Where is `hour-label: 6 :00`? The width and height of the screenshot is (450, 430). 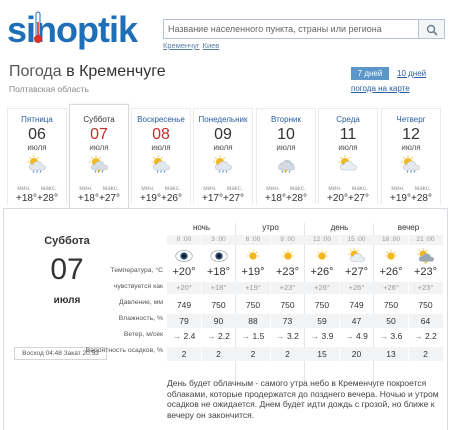 hour-label: 6 :00 is located at coordinates (253, 240).